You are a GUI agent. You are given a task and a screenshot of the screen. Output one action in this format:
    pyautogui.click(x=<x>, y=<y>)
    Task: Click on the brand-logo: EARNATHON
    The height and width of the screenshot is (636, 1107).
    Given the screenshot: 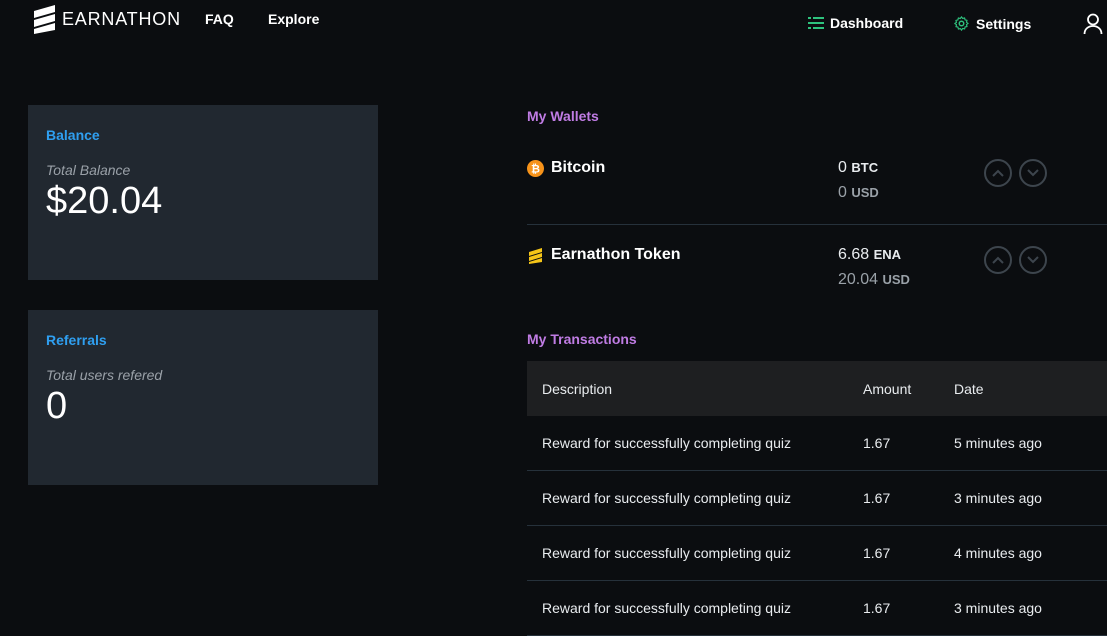 What is the action you would take?
    pyautogui.click(x=106, y=19)
    